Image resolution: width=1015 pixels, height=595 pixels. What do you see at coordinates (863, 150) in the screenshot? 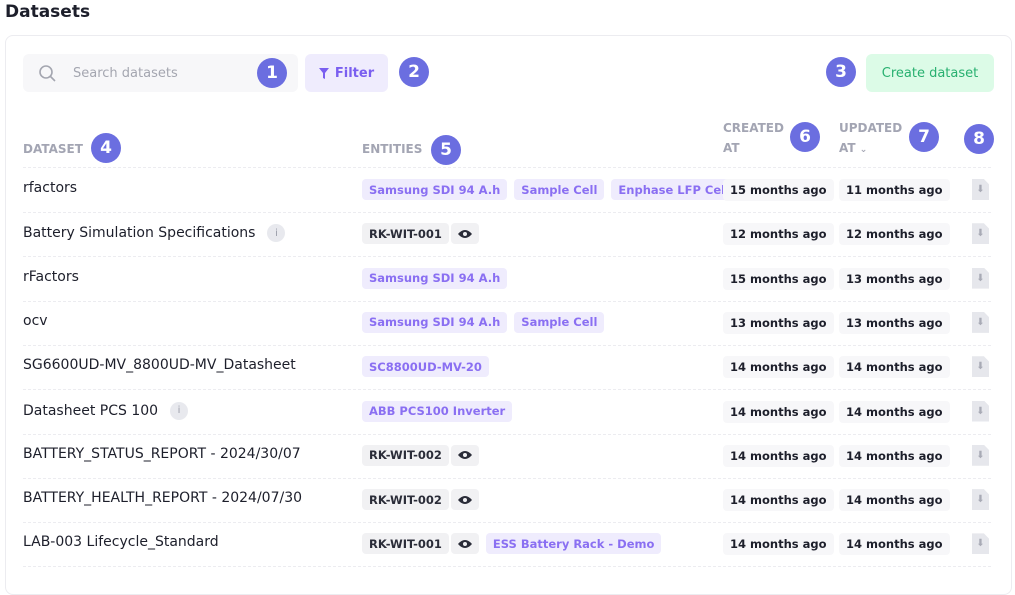
I see `chevron-down-icon: ⌄` at bounding box center [863, 150].